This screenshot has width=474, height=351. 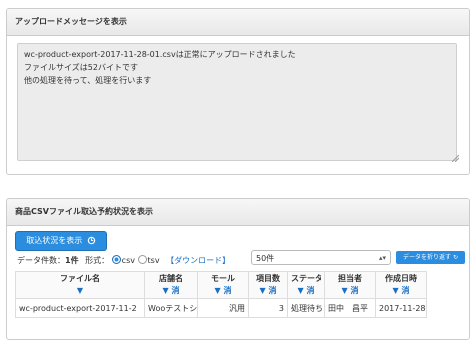 What do you see at coordinates (91, 240) in the screenshot?
I see `refresh-icon` at bounding box center [91, 240].